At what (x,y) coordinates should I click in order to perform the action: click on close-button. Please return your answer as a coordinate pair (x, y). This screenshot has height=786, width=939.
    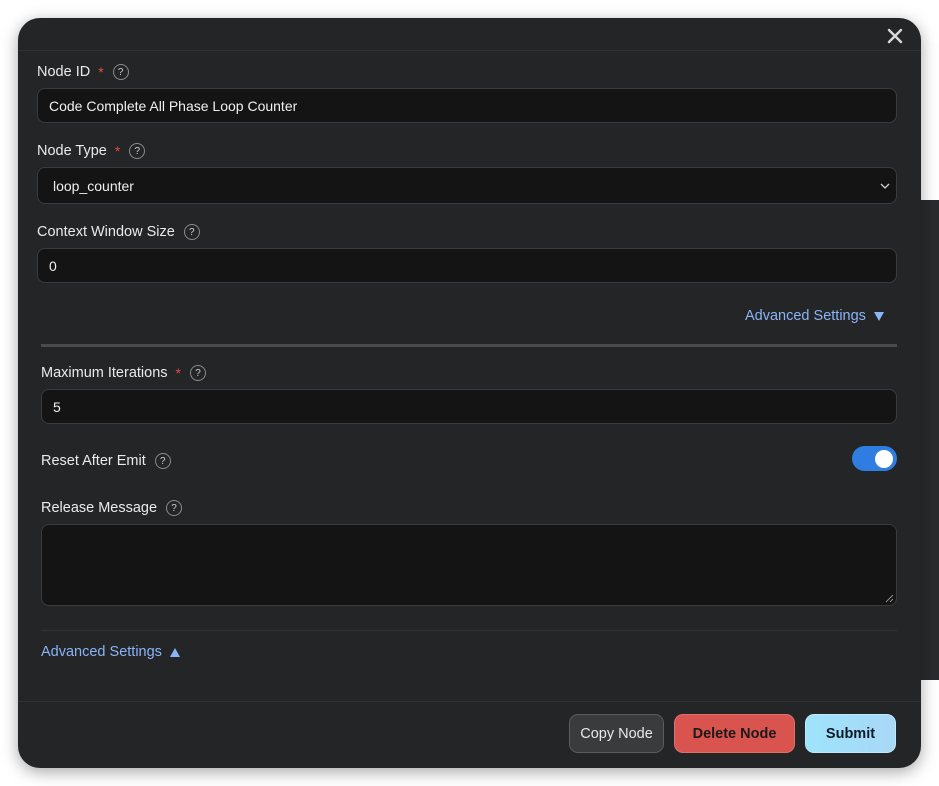
    Looking at the image, I should click on (895, 36).